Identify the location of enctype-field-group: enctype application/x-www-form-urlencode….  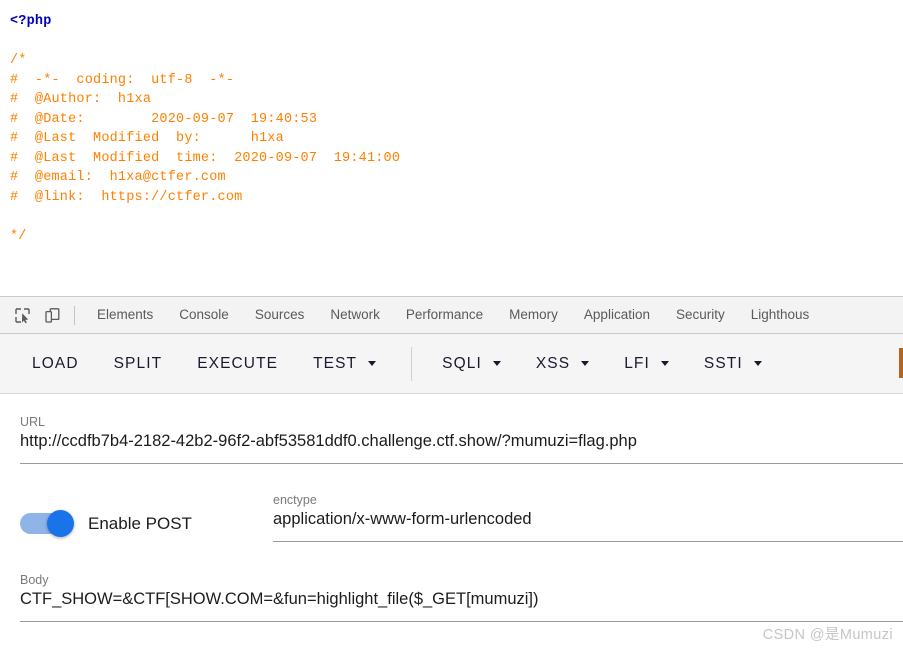
(588, 517).